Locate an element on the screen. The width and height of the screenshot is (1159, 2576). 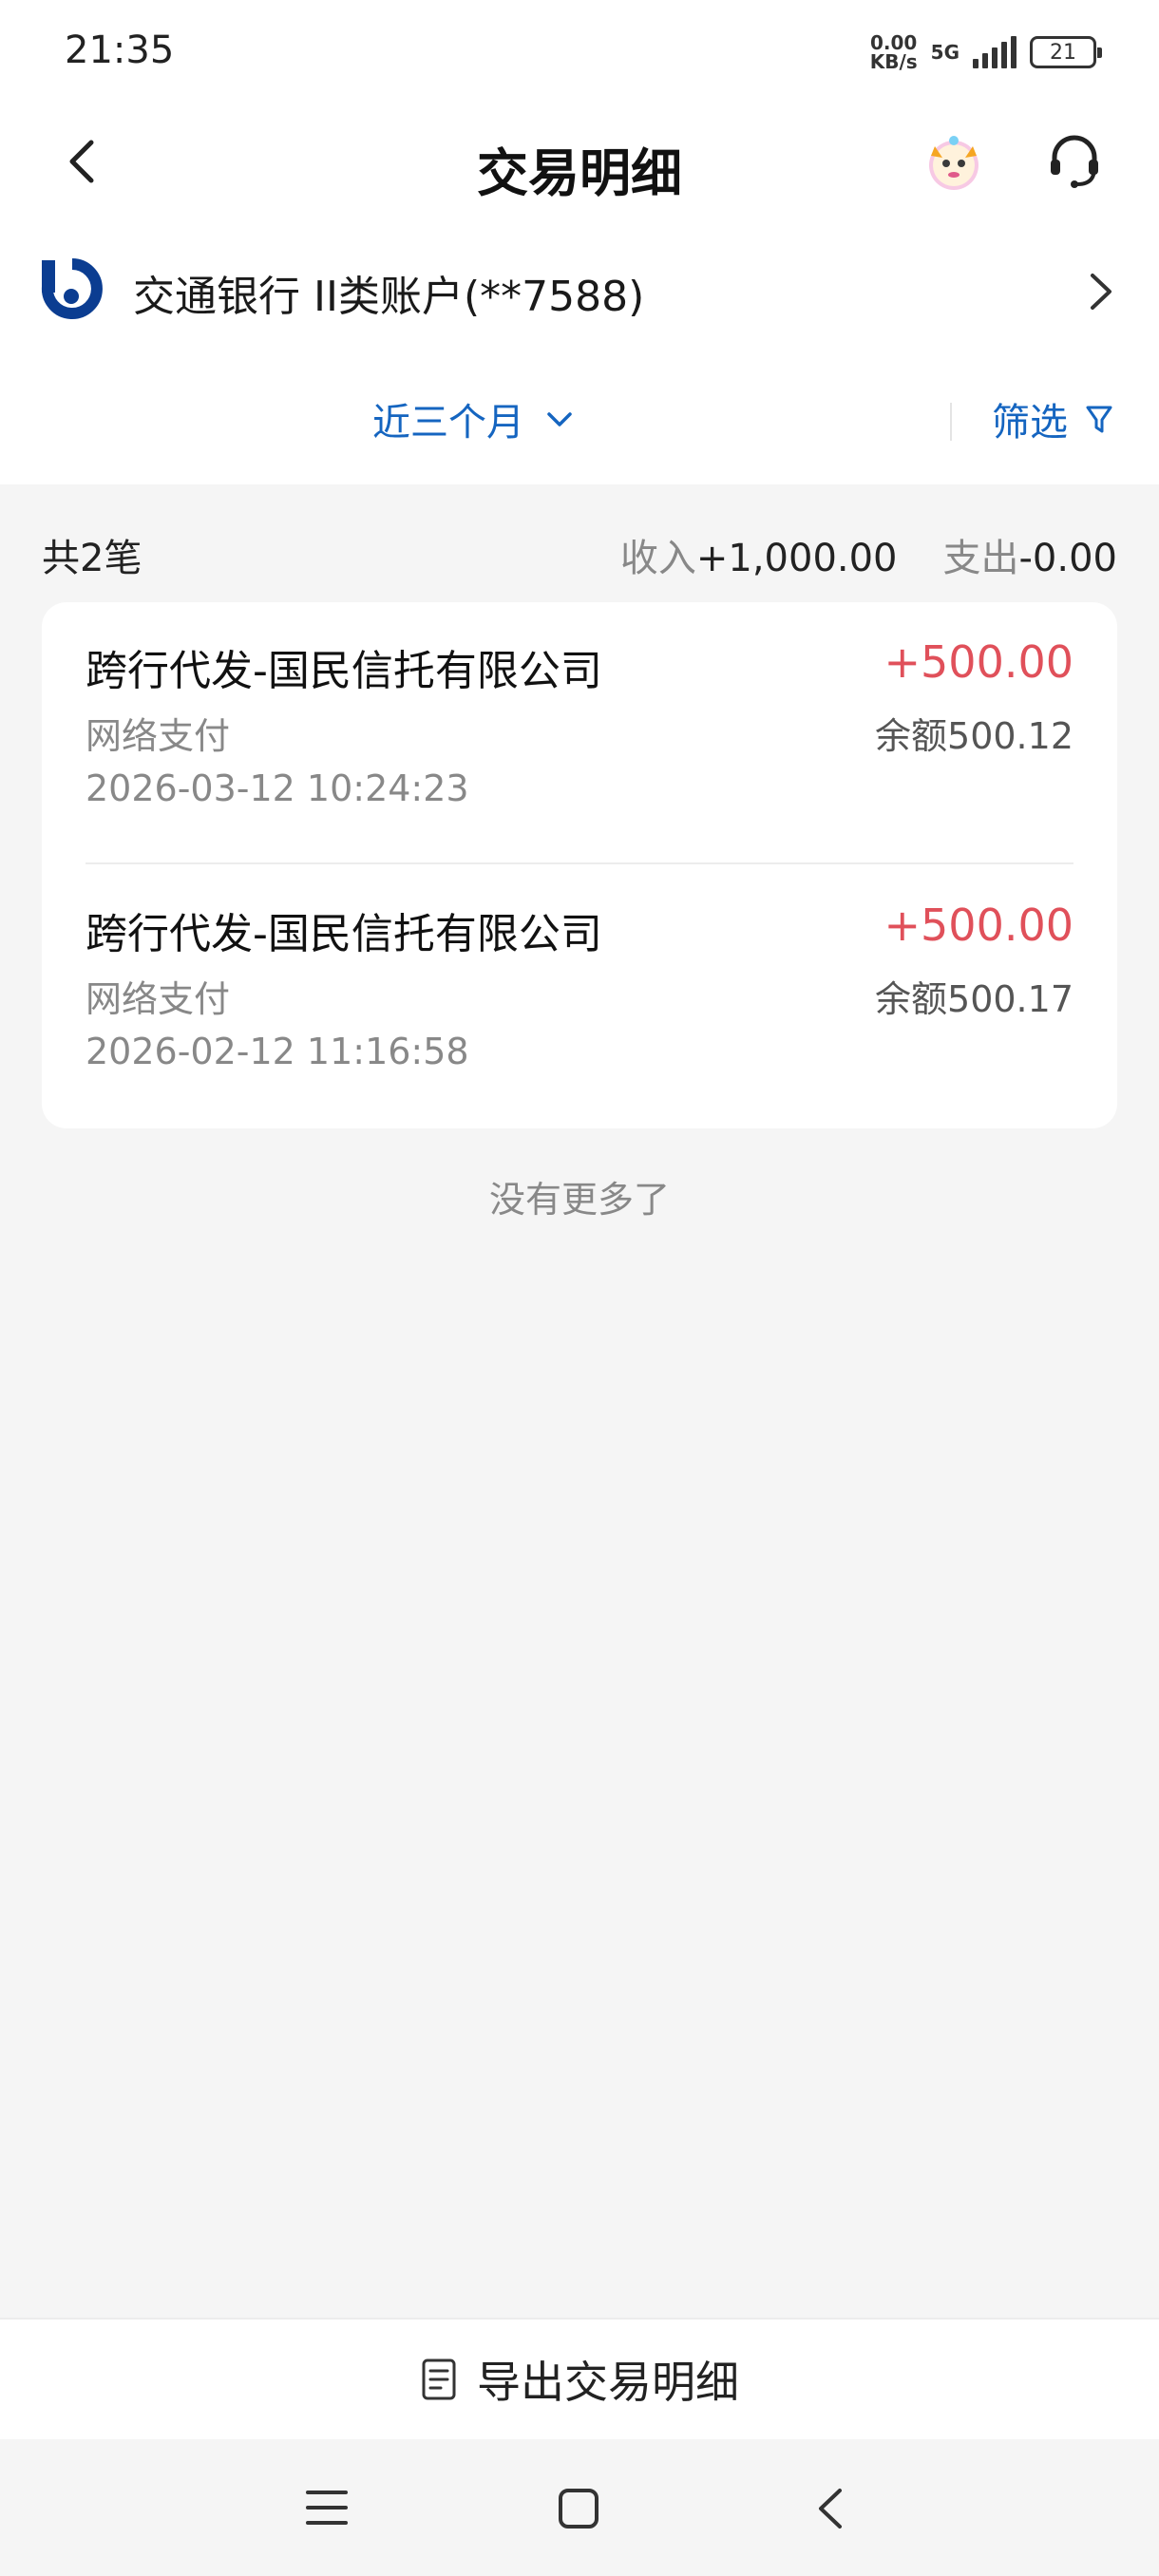
export-button: 导出交易明细 is located at coordinates (579, 2379).